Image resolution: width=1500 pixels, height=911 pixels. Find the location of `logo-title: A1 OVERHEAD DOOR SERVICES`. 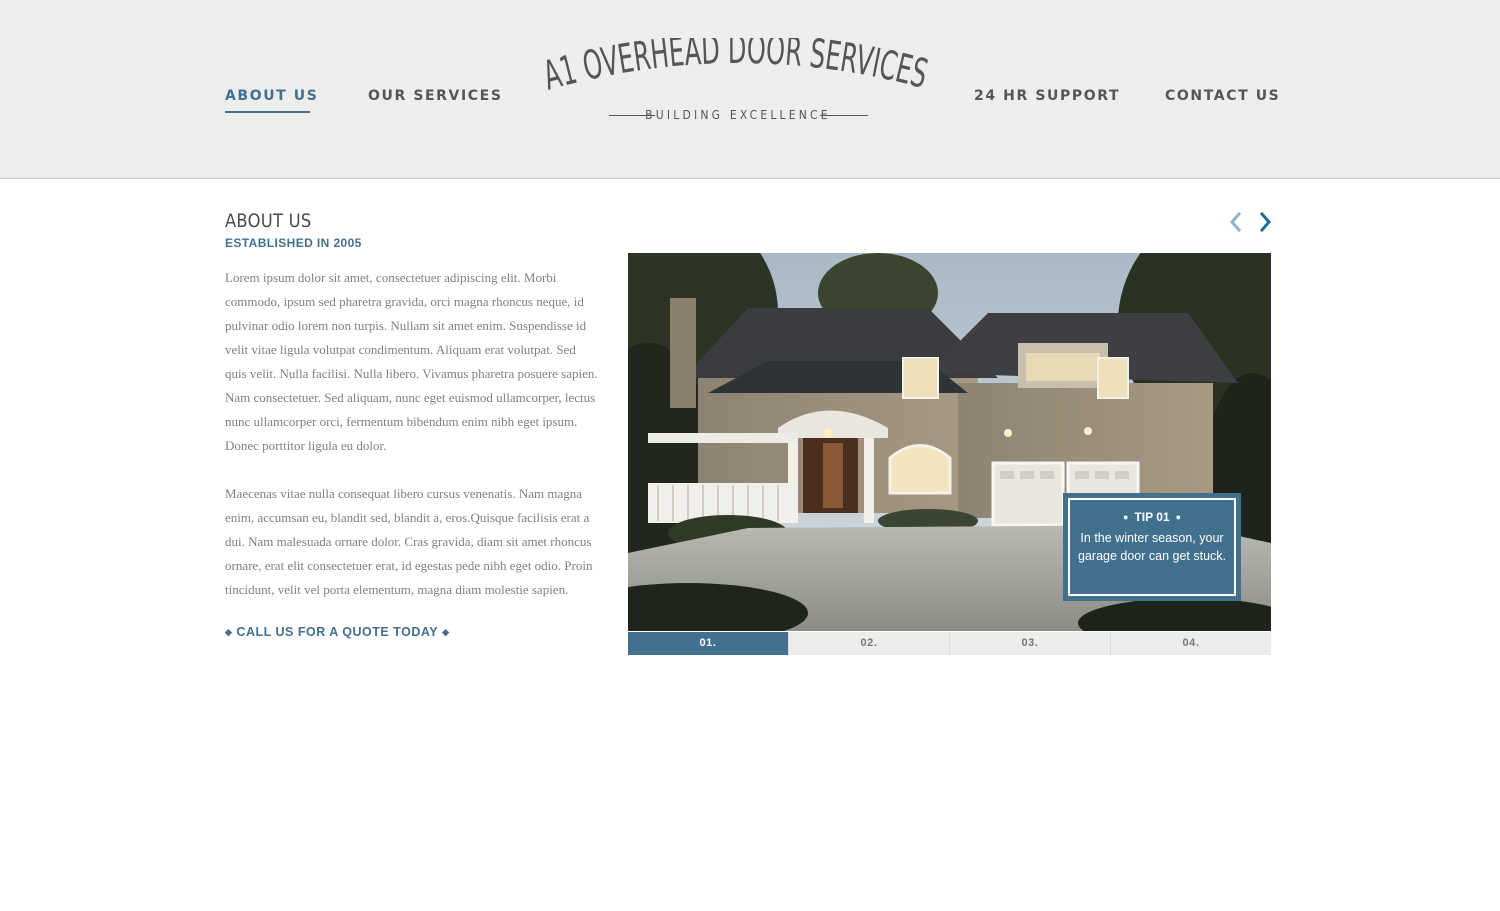

logo-title: A1 OVERHEAD DOOR SERVICES is located at coordinates (737, 69).